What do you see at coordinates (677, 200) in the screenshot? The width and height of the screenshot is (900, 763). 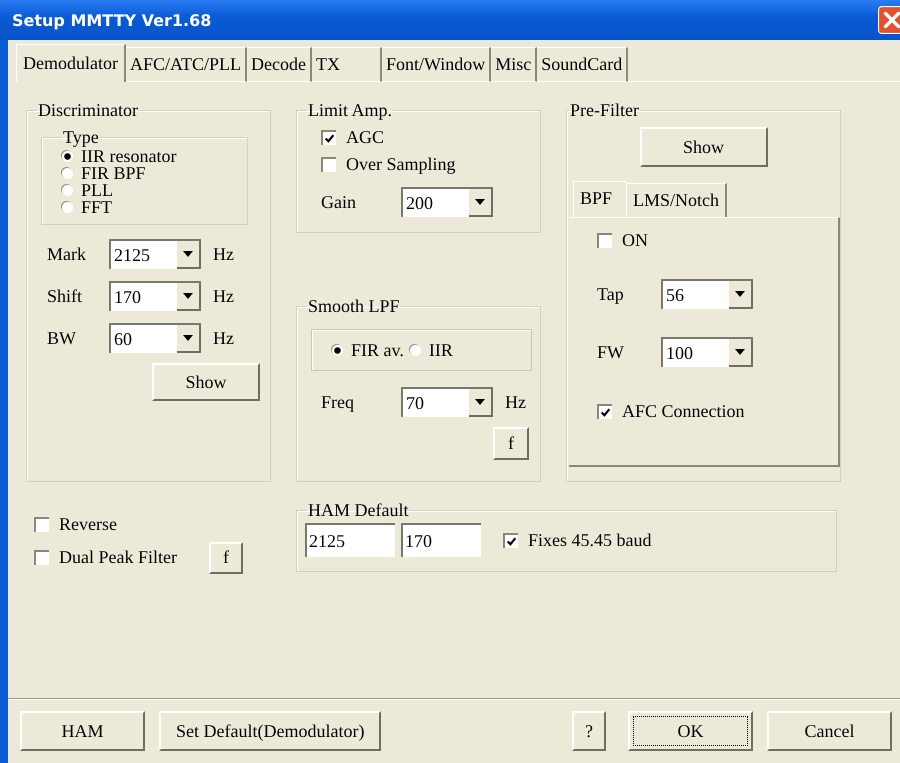 I see `tab: LMS/Notch` at bounding box center [677, 200].